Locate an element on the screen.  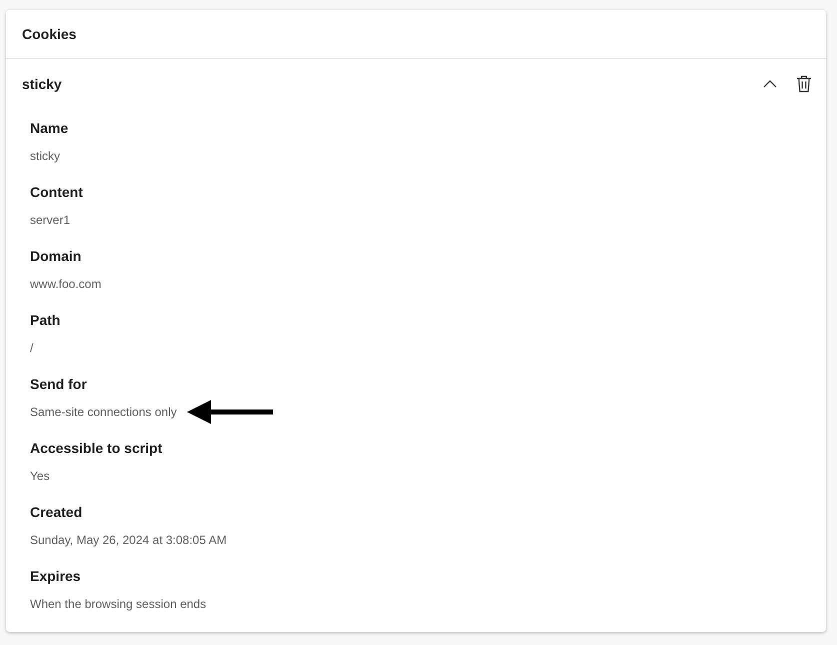
field-label: Domain is located at coordinates (56, 256).